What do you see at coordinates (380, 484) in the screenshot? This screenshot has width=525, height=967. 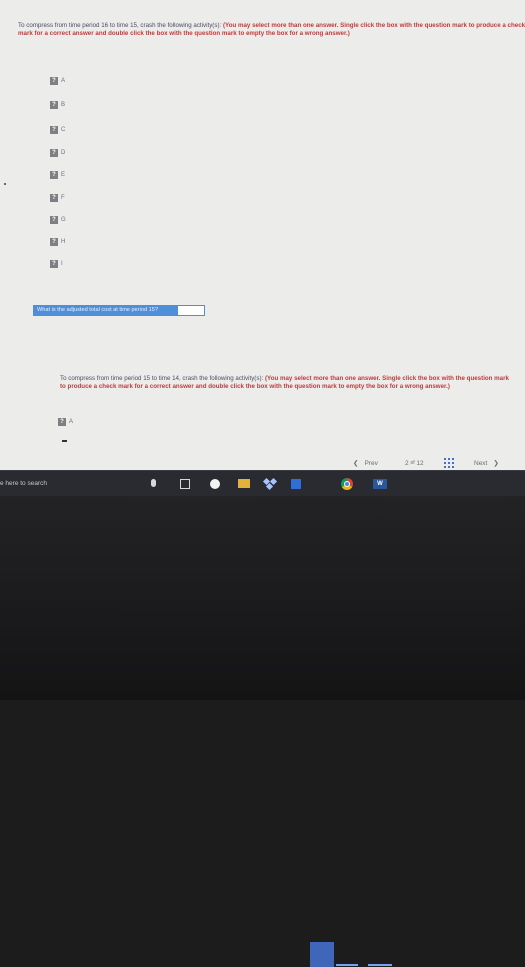 I see `word-icon: W` at bounding box center [380, 484].